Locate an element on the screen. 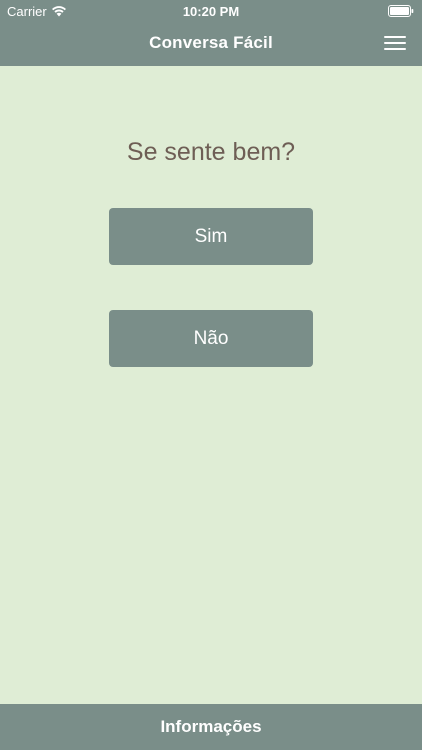  question-text: Se sente bem? is located at coordinates (211, 152).